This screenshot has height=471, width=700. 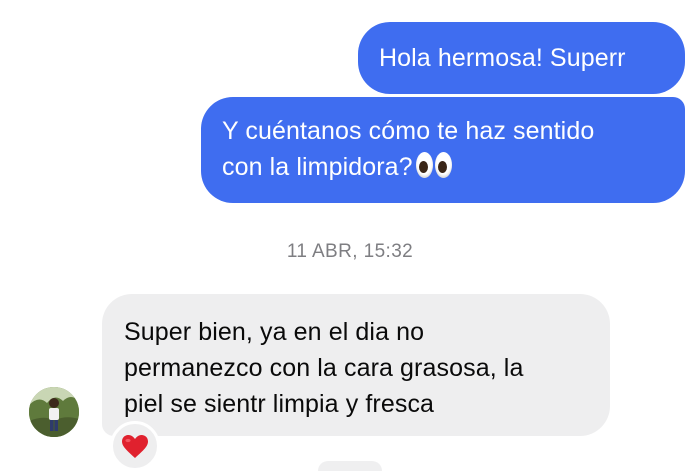 What do you see at coordinates (502, 58) in the screenshot?
I see `message-text: Hola hermosa! Superr` at bounding box center [502, 58].